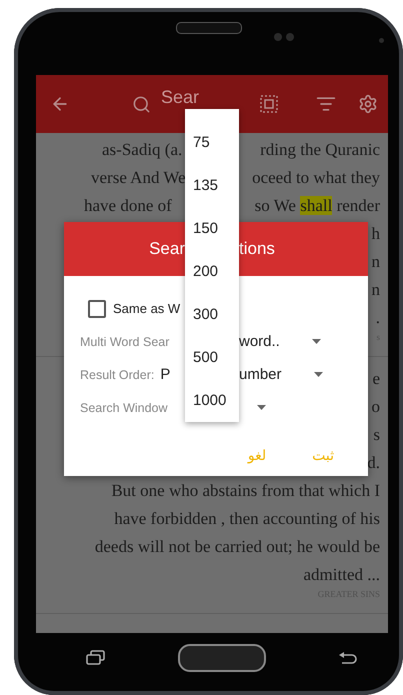 The width and height of the screenshot is (403, 695). Describe the element at coordinates (212, 314) in the screenshot. I see `dropdown-option: 300` at that location.